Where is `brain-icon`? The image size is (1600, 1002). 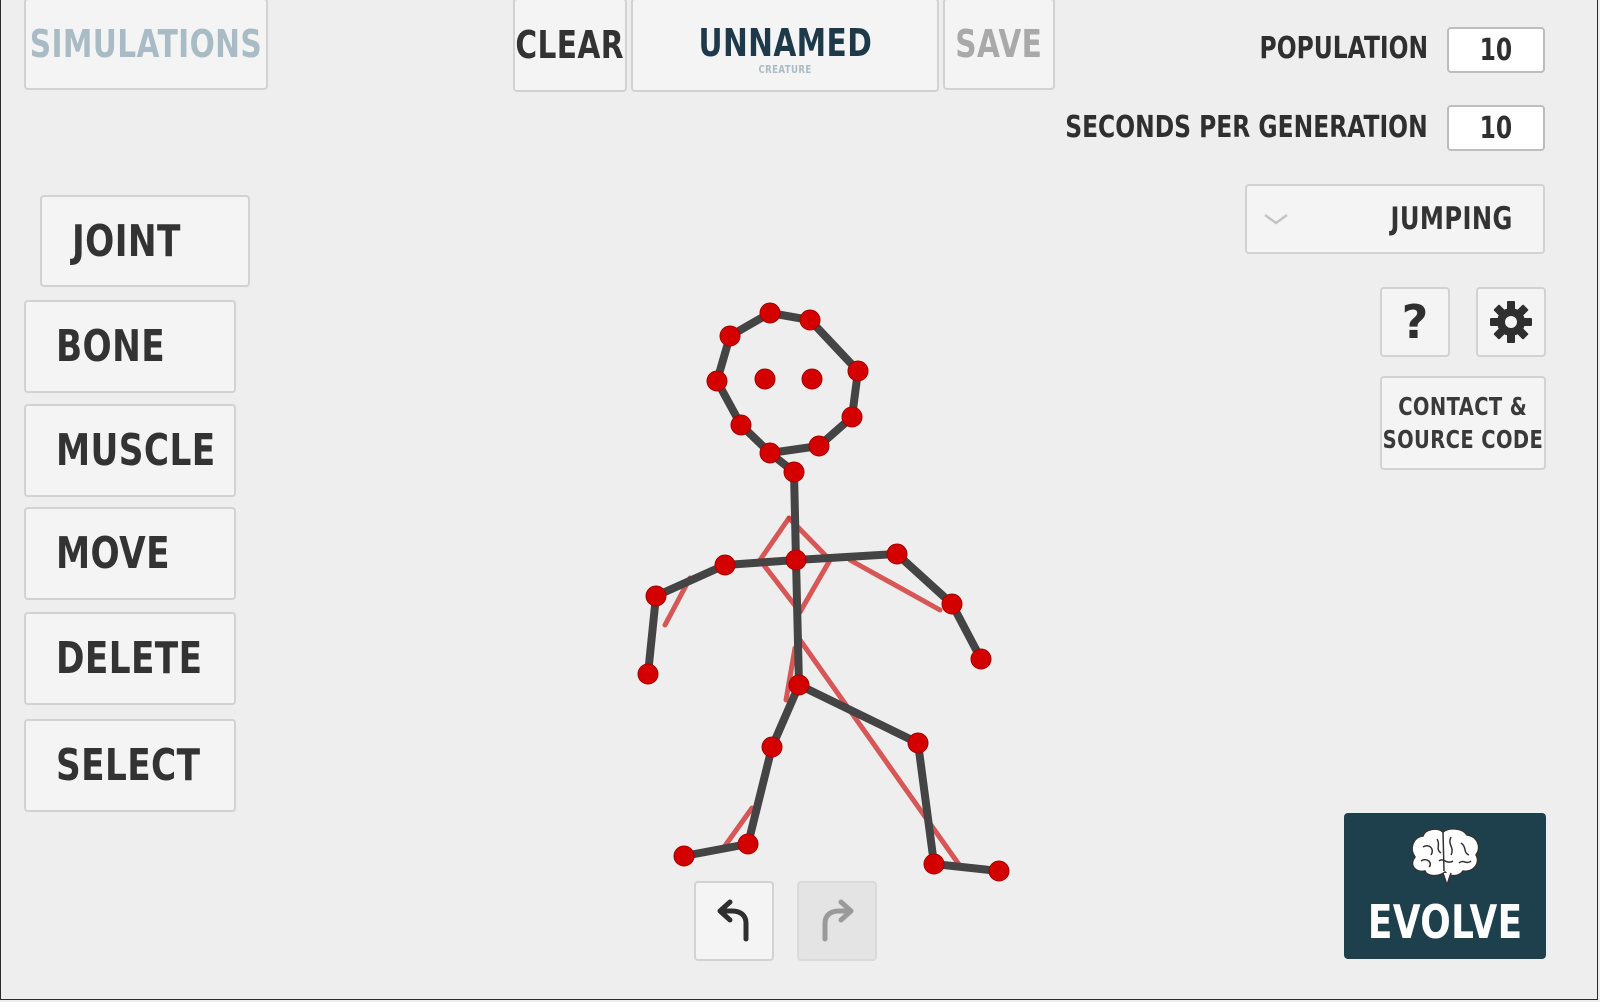
brain-icon is located at coordinates (1445, 857).